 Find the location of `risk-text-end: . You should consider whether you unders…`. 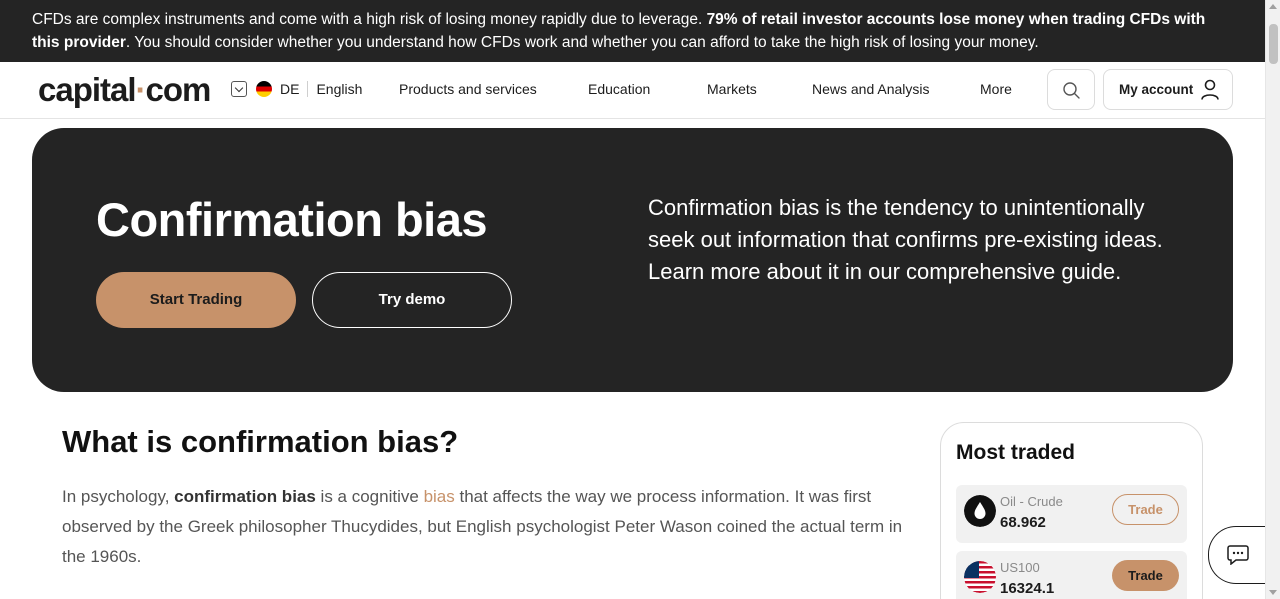

risk-text-end: . You should consider whether you unders… is located at coordinates (582, 42).